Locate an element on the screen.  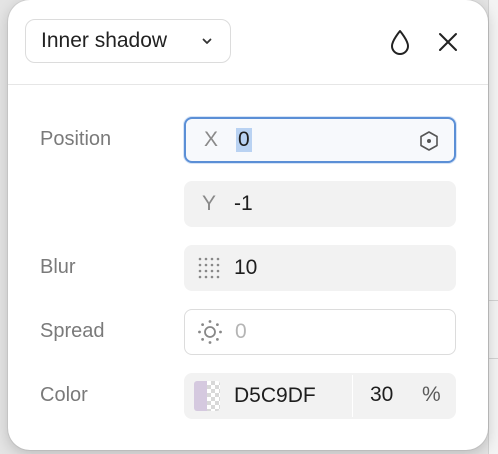
spread-prefix is located at coordinates (210, 332).